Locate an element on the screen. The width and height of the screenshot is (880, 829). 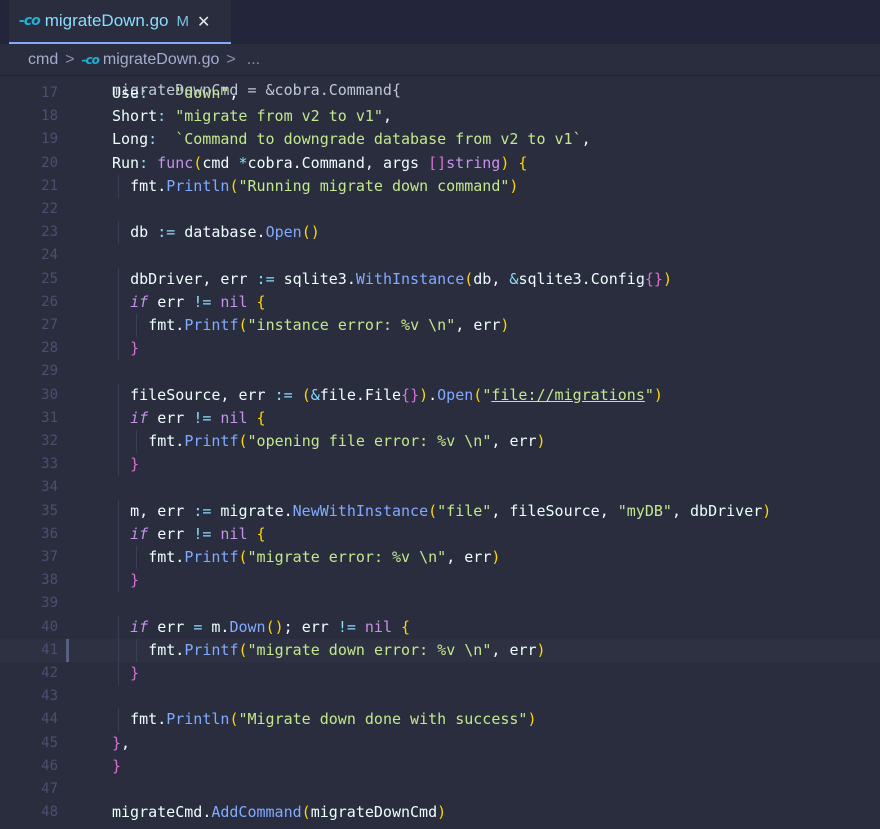
line-number: 40 is located at coordinates (49, 626).